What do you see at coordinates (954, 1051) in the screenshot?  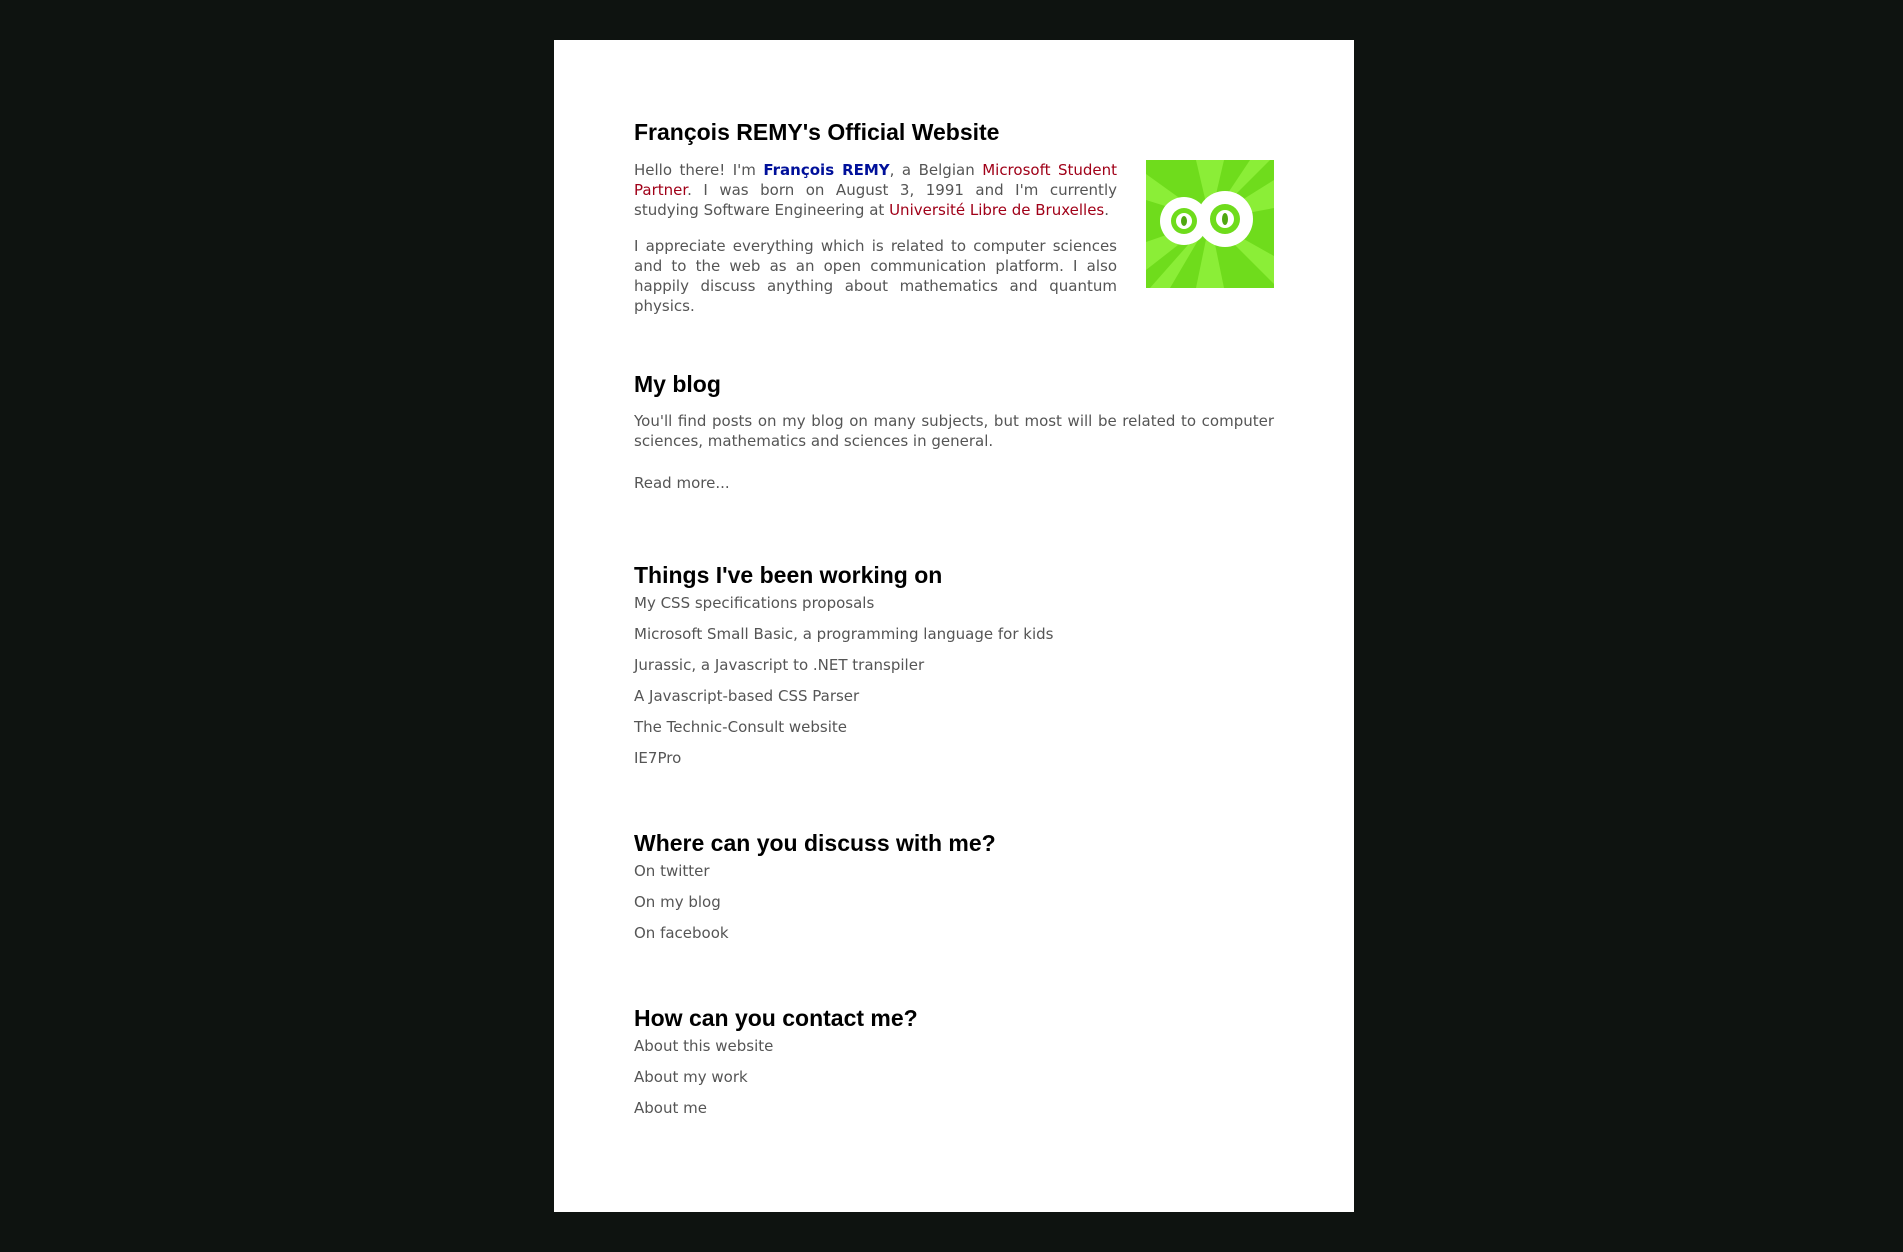 I see `about-website-link: About this website` at bounding box center [954, 1051].